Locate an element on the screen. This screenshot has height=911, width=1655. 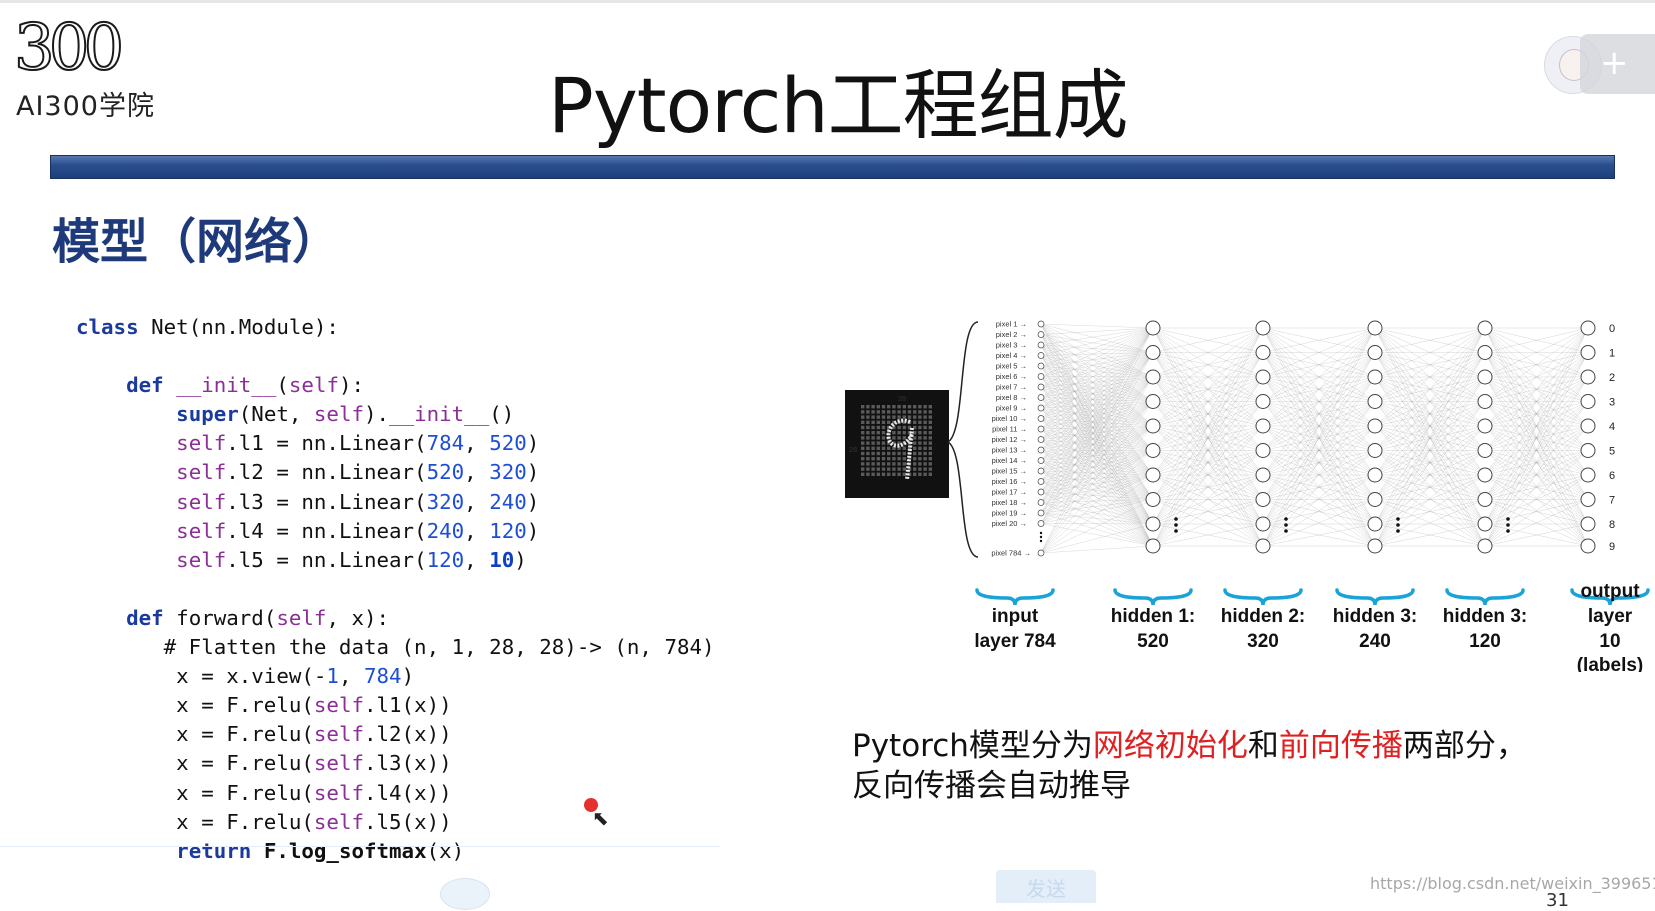
page-number: 31 is located at coordinates (1557, 900).